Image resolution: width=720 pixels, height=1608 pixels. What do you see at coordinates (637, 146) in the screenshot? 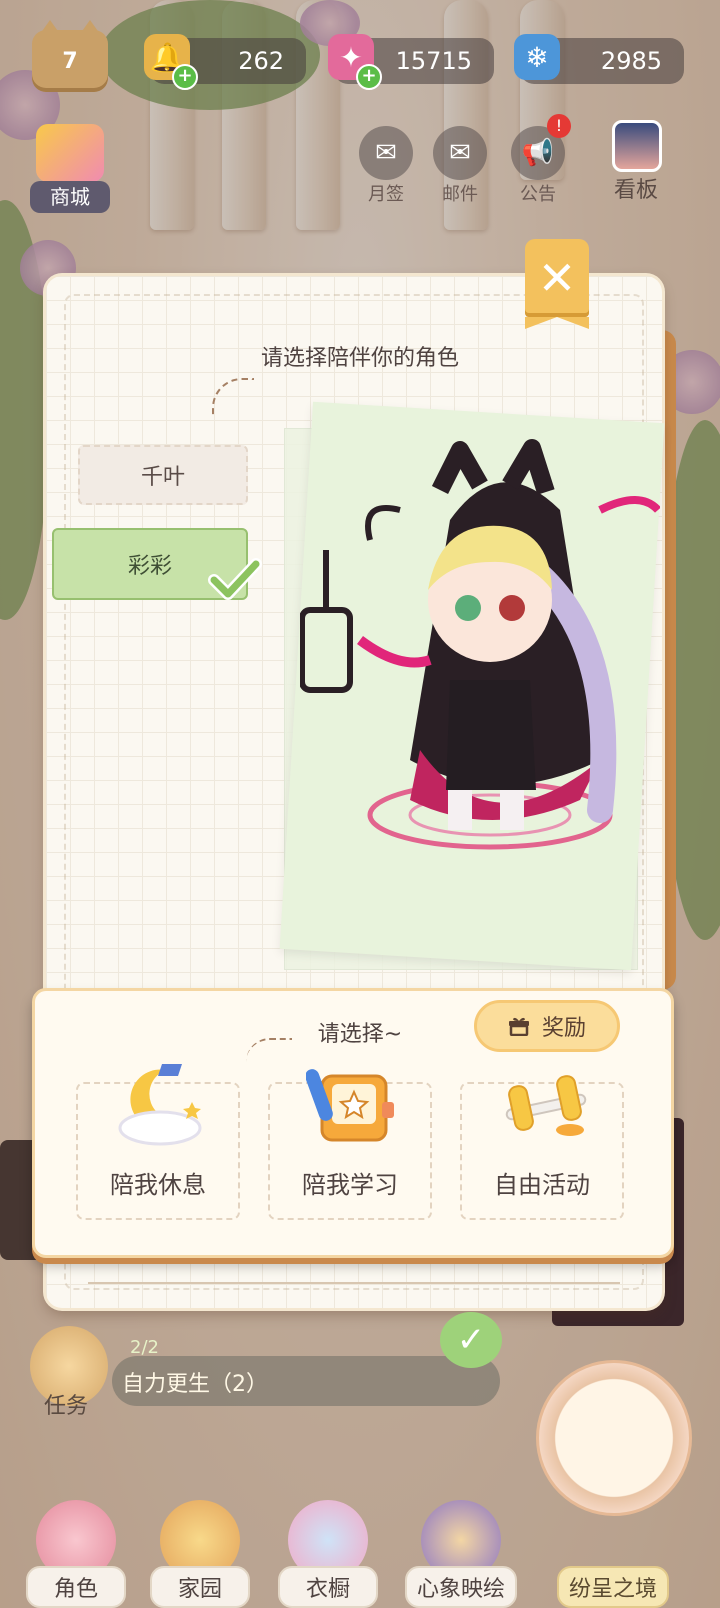
I see `board-avatar-icon` at bounding box center [637, 146].